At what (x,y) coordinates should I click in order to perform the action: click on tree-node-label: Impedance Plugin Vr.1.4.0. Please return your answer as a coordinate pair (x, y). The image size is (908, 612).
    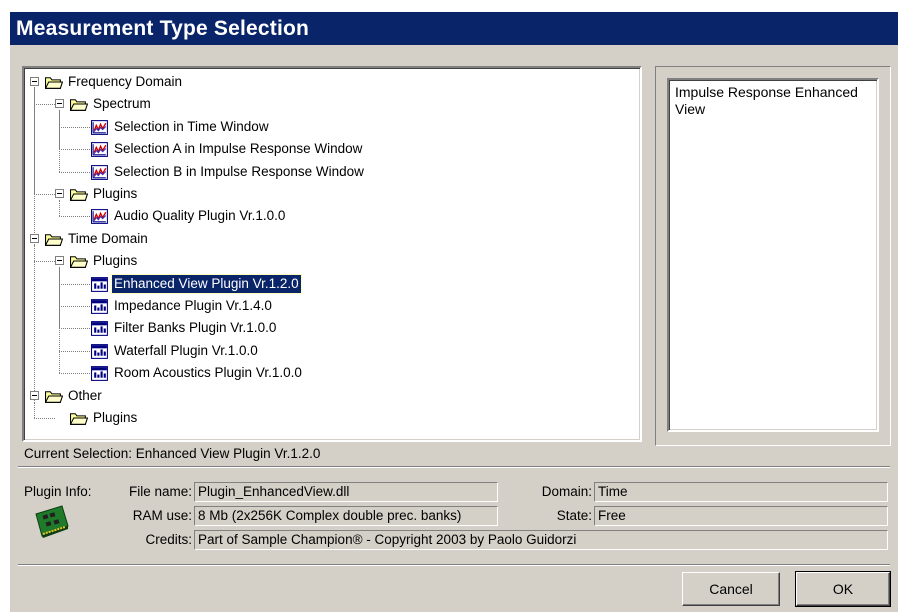
    Looking at the image, I should click on (193, 306).